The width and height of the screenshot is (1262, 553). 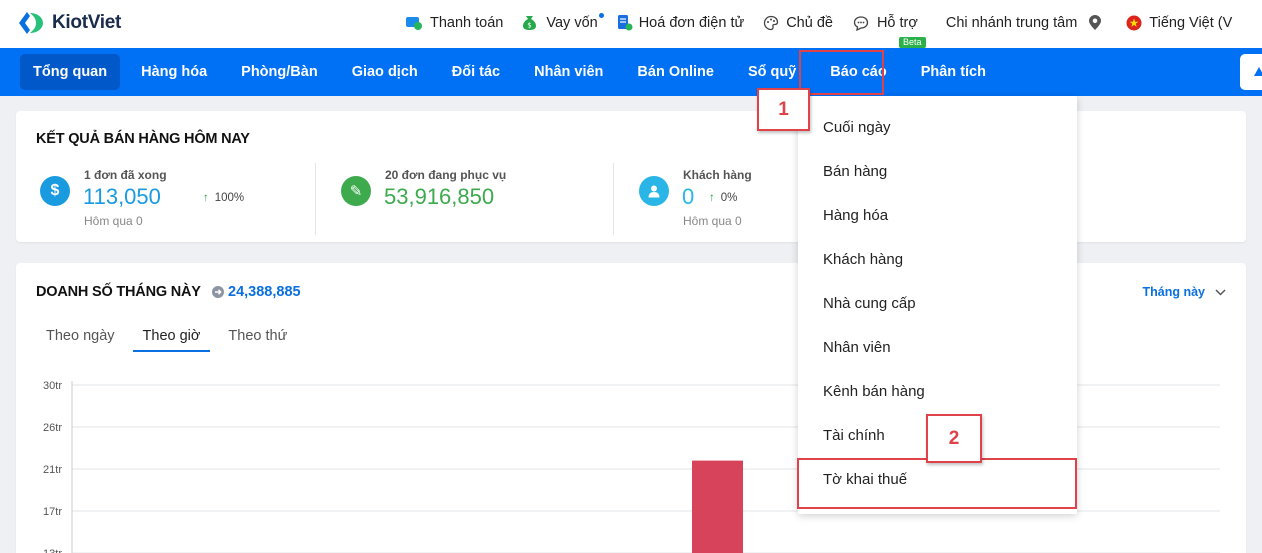 I want to click on stat-label: 1 đơn đã xong, so click(x=125, y=175).